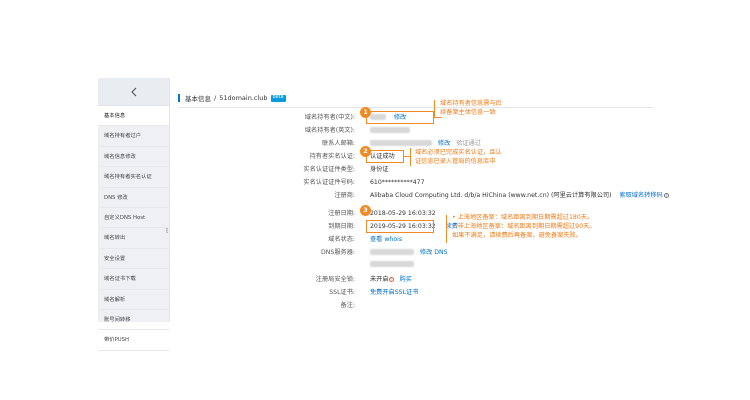 This screenshot has width=750, height=400. I want to click on sidebar-item-cert-download: 域名证书下载, so click(133, 279).